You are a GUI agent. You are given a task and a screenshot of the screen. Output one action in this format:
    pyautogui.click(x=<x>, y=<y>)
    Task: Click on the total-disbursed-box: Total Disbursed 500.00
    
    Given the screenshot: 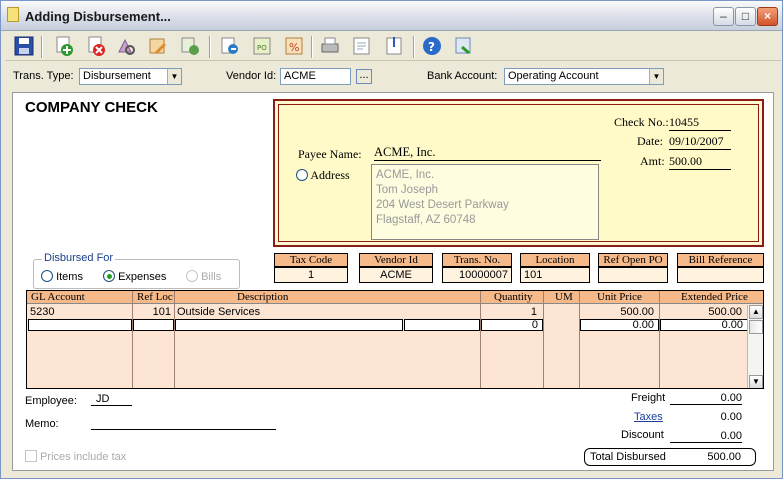 What is the action you would take?
    pyautogui.click(x=670, y=457)
    